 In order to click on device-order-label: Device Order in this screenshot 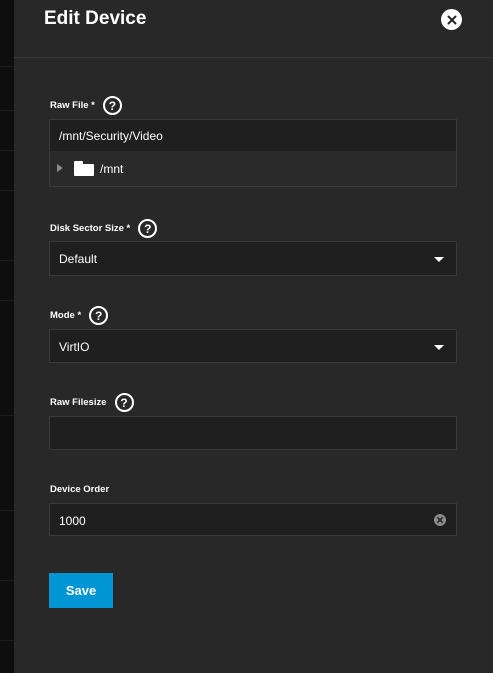, I will do `click(80, 489)`.